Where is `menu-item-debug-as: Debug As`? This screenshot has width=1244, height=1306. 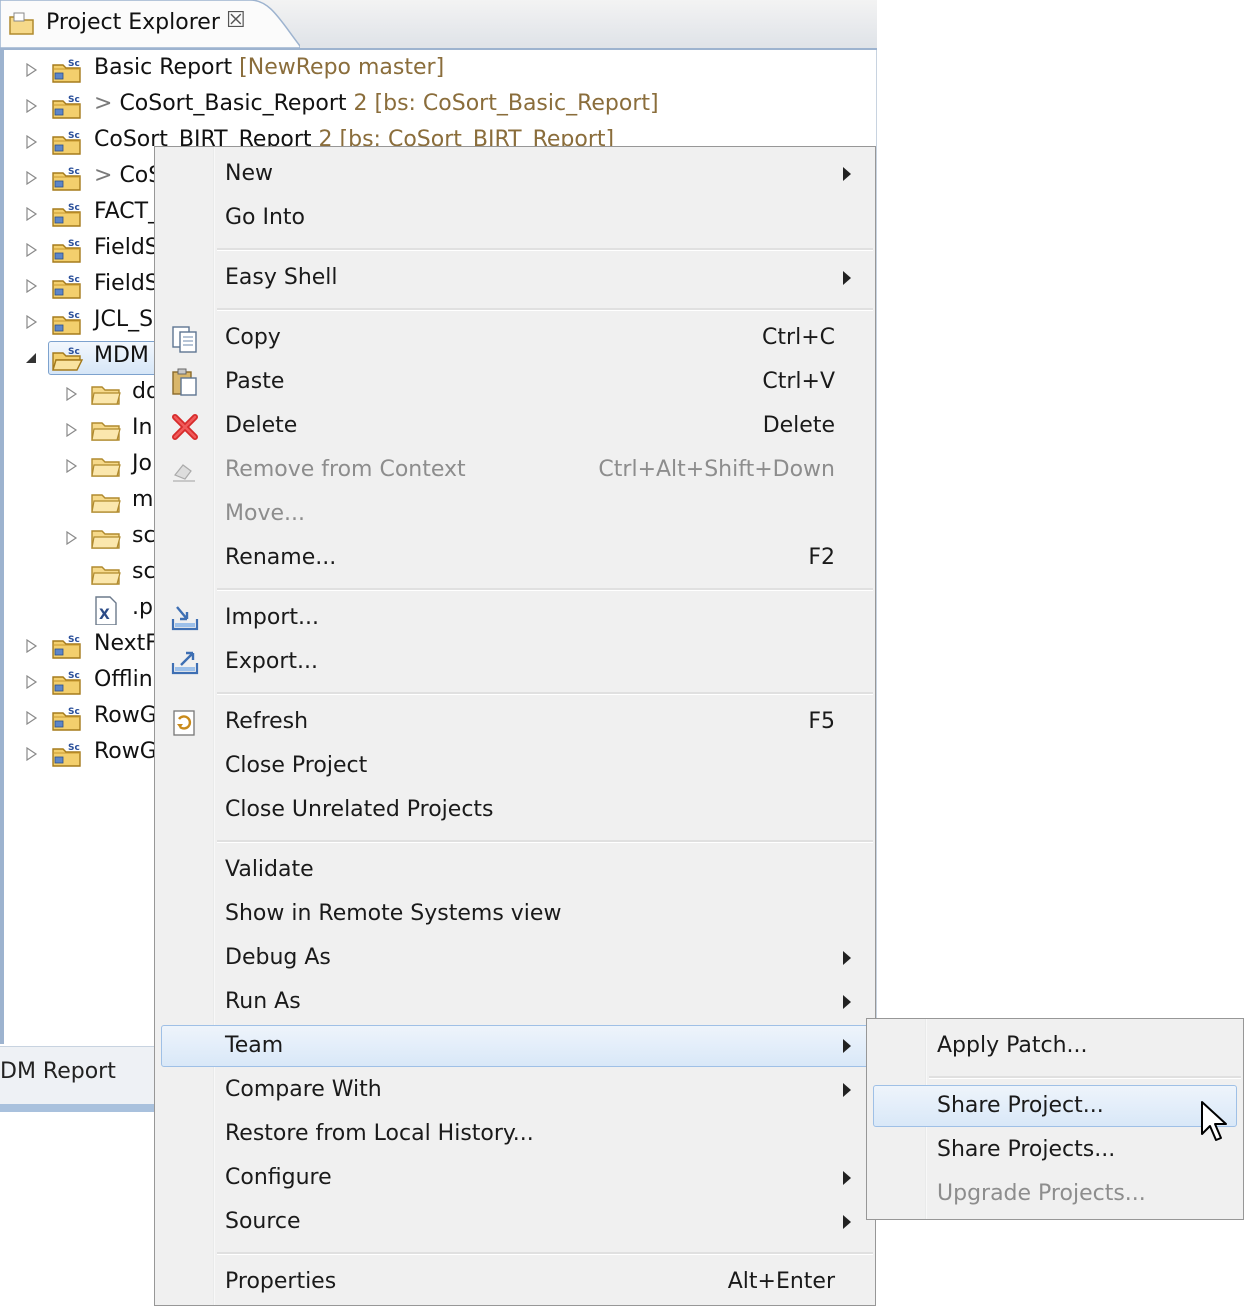 menu-item-debug-as: Debug As is located at coordinates (515, 958).